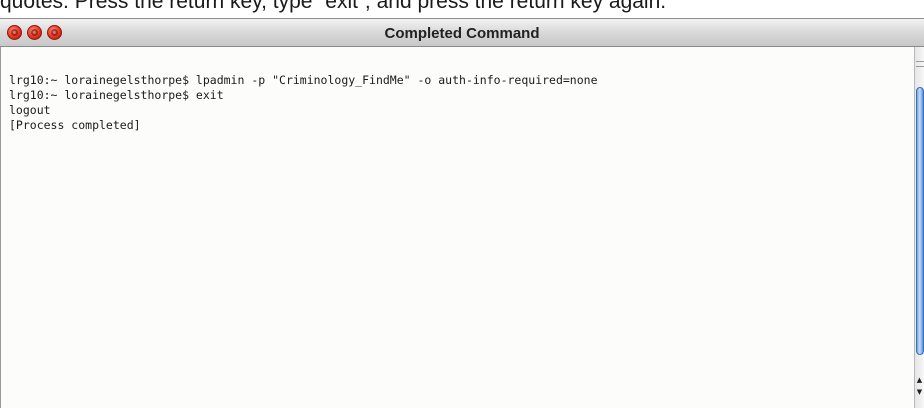 The image size is (924, 408). I want to click on window-titlebar: Completed Command, so click(462, 33).